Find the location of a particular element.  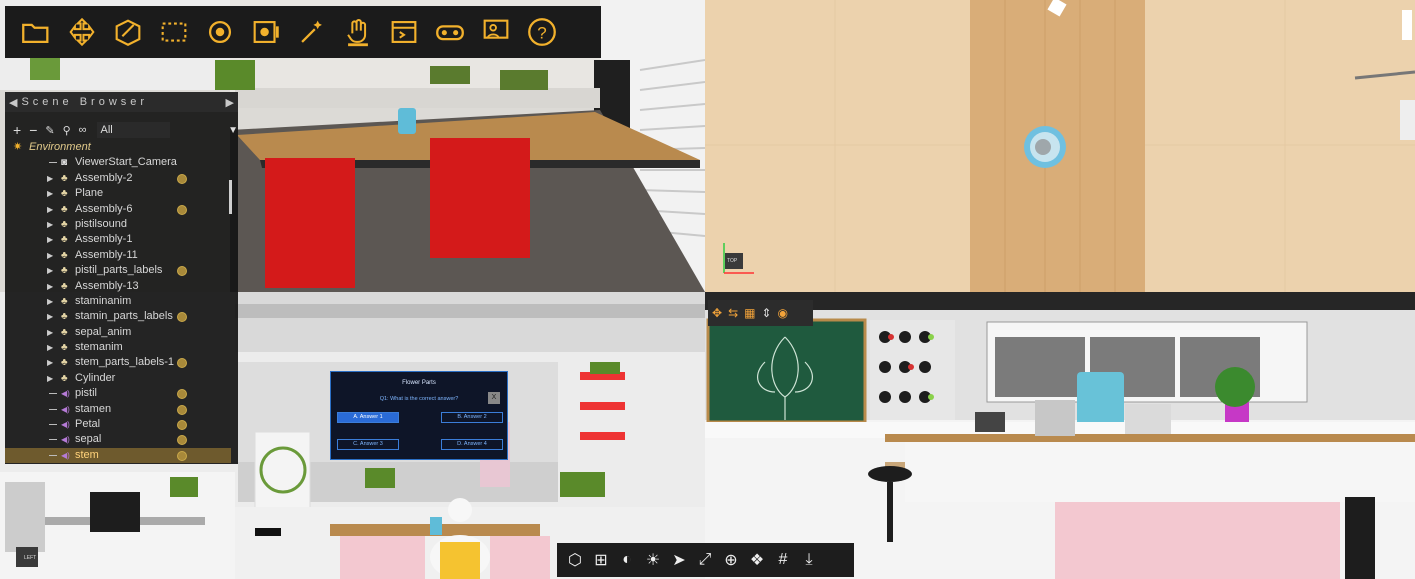

scene-browser-title: Scene Browser is located at coordinates (85, 102).